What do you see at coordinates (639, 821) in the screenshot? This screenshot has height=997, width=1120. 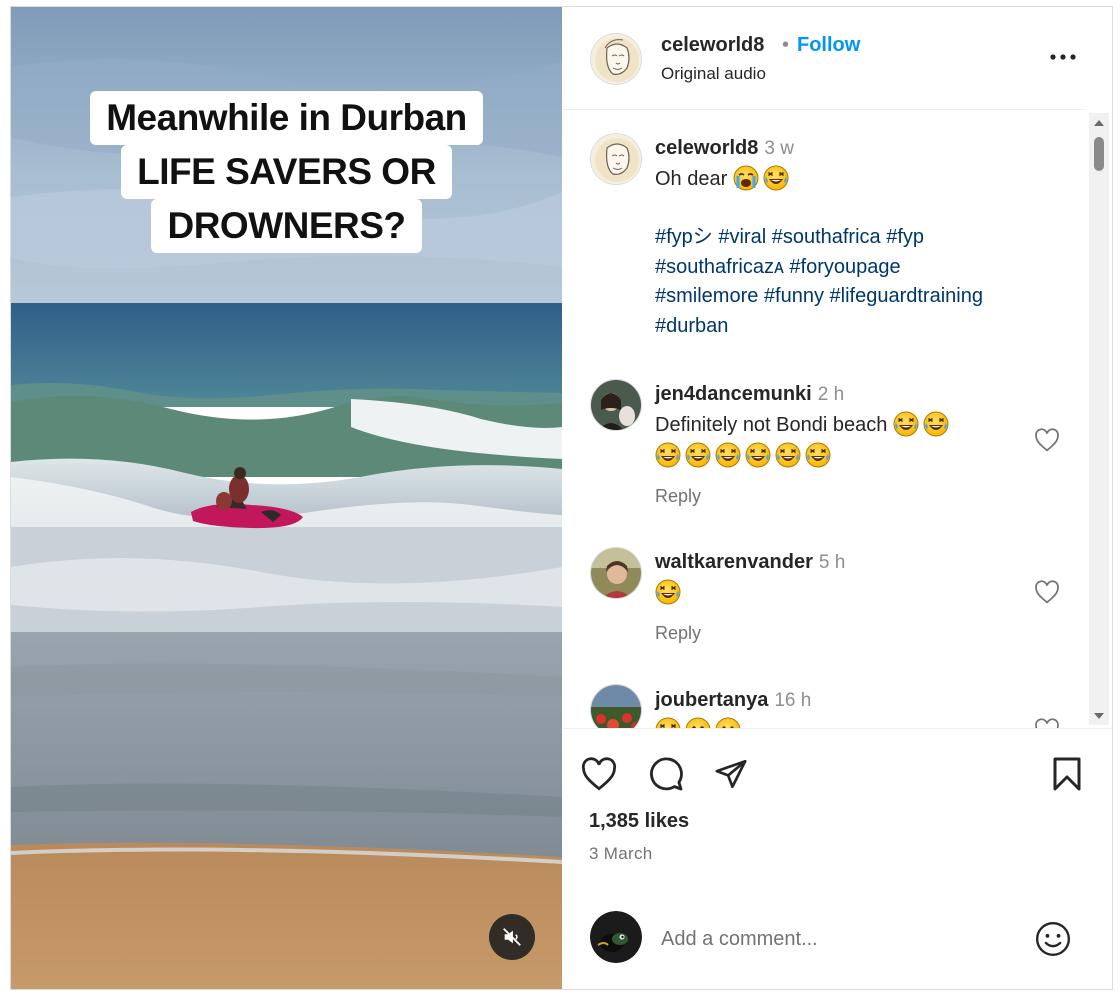 I see `likes-count: 1,385 likes` at bounding box center [639, 821].